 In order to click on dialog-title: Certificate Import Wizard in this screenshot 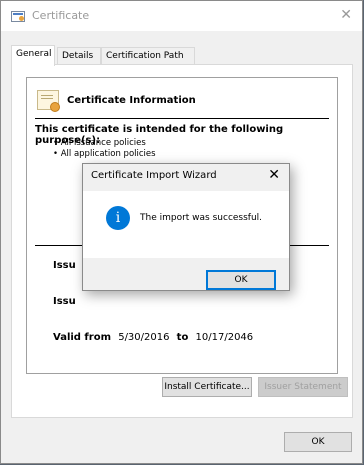, I will do `click(154, 175)`.